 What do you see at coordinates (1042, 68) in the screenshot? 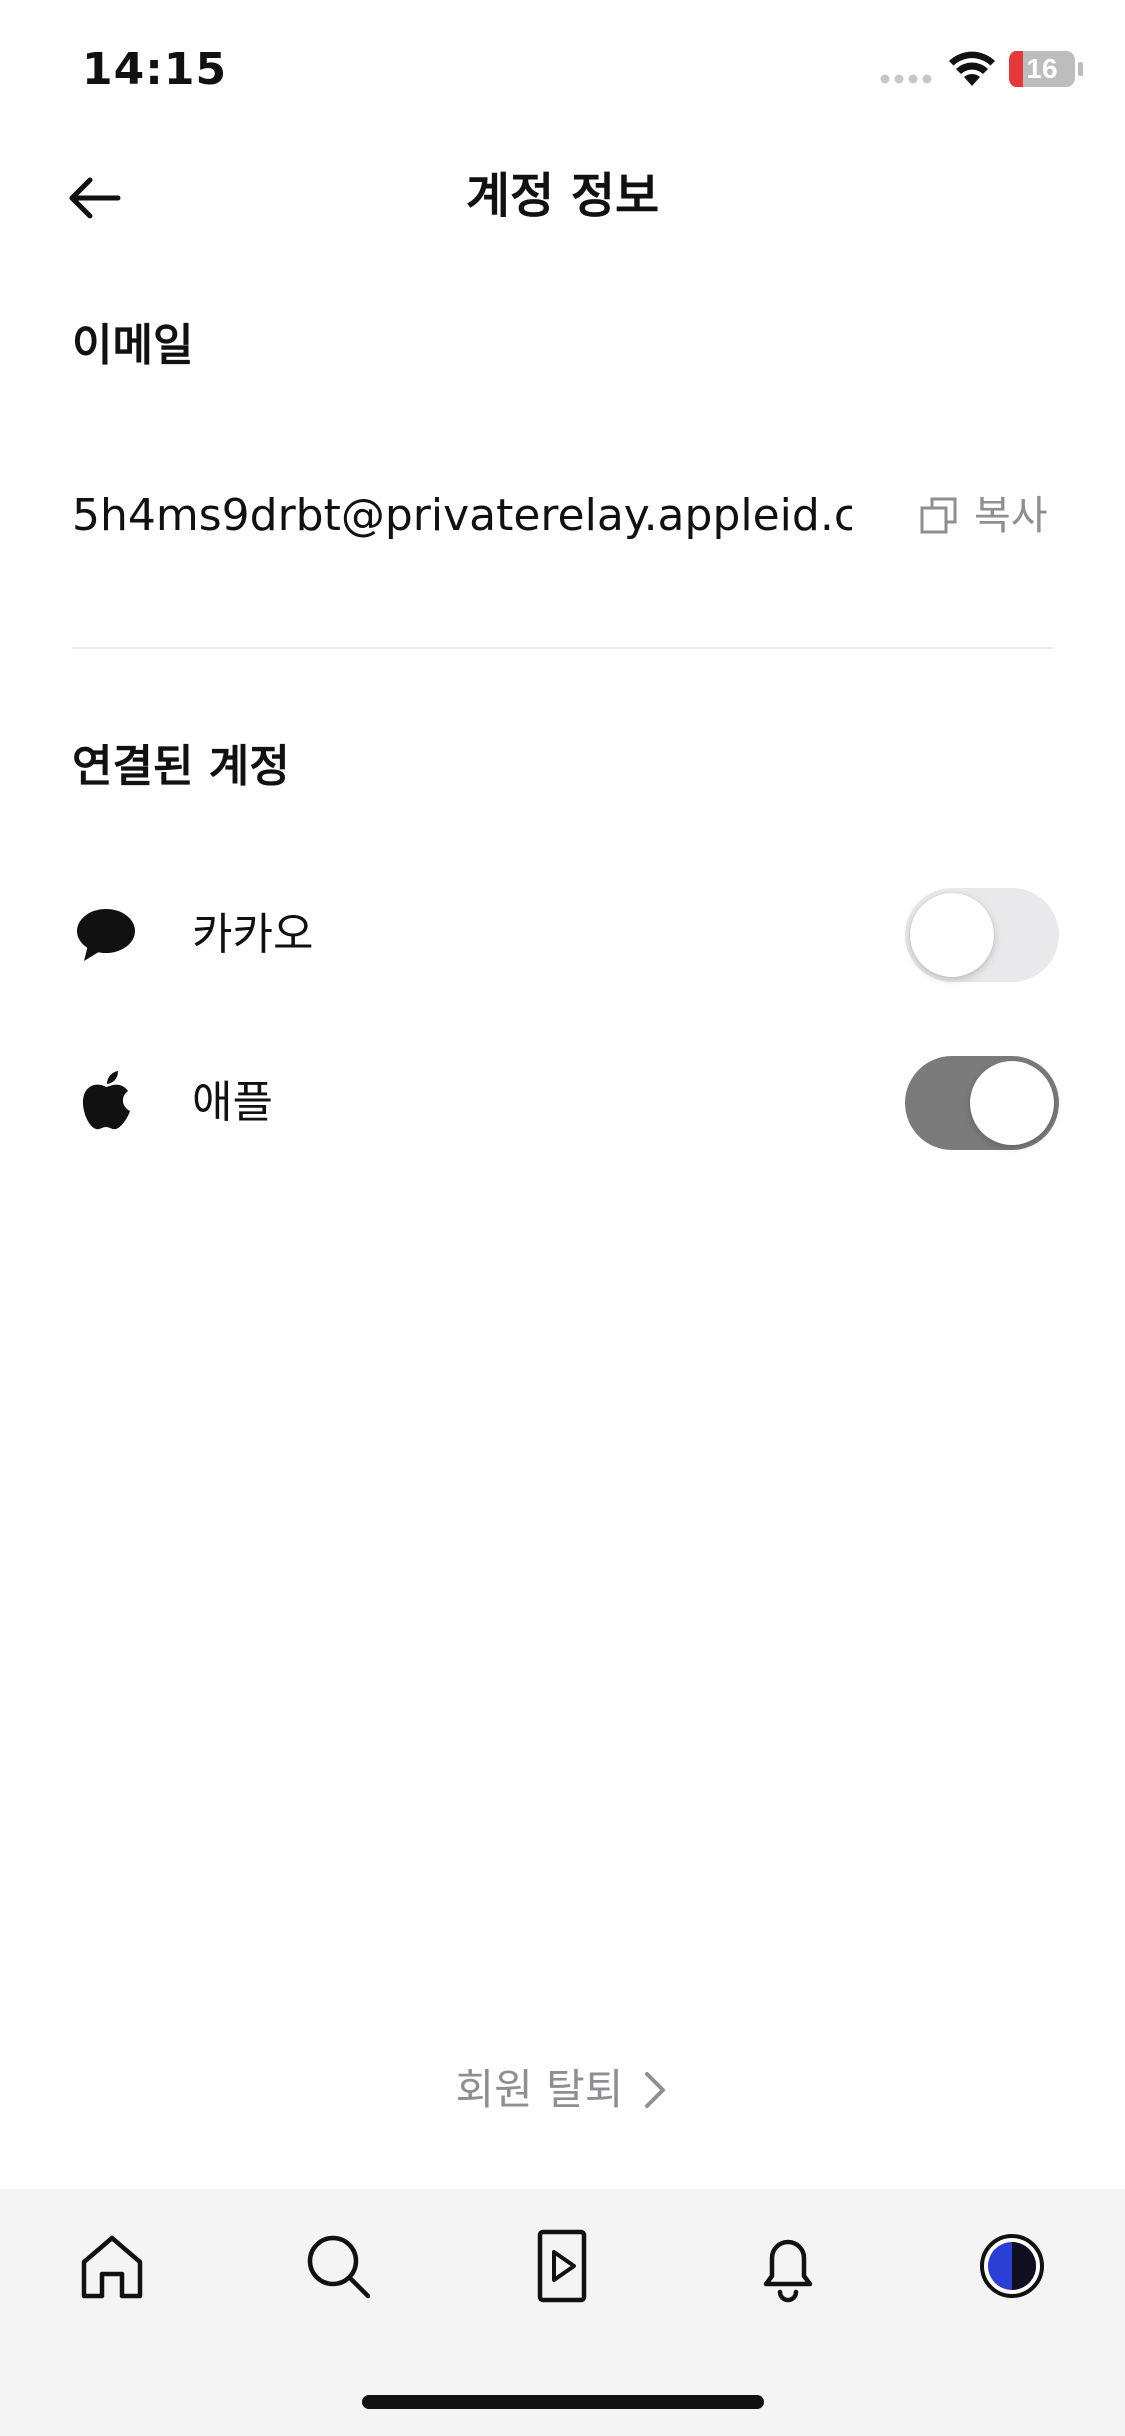
I see `battery-level: 16` at bounding box center [1042, 68].